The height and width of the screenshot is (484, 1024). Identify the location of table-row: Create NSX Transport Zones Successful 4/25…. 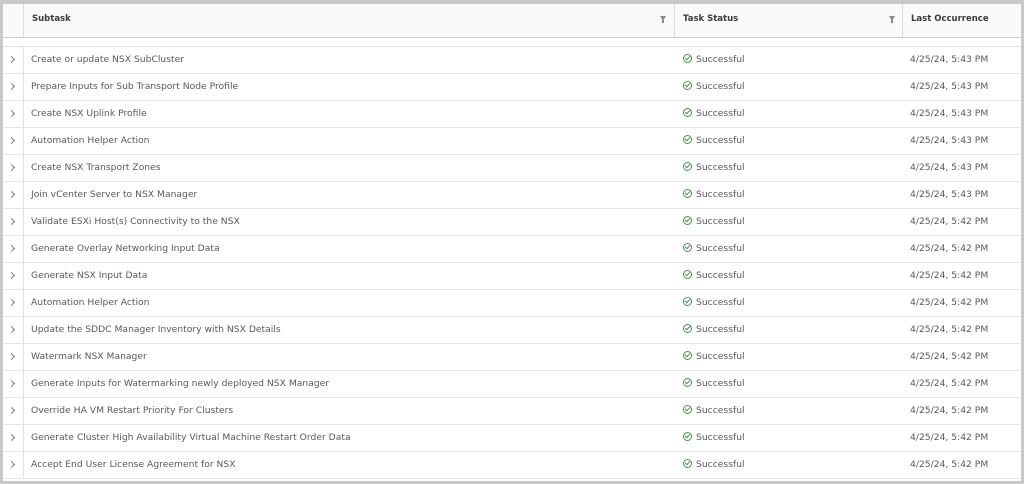
(512, 168).